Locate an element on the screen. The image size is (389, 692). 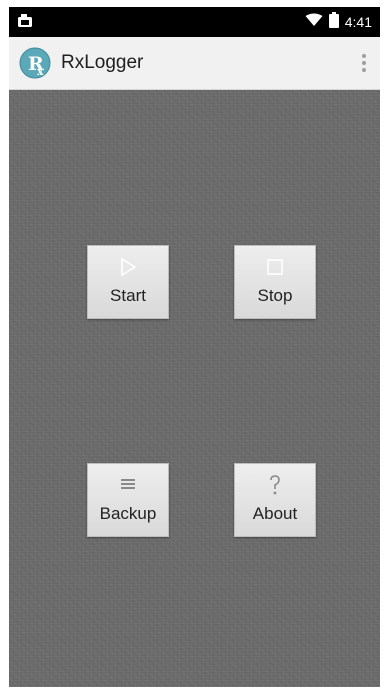
backup-label: Backup is located at coordinates (128, 513).